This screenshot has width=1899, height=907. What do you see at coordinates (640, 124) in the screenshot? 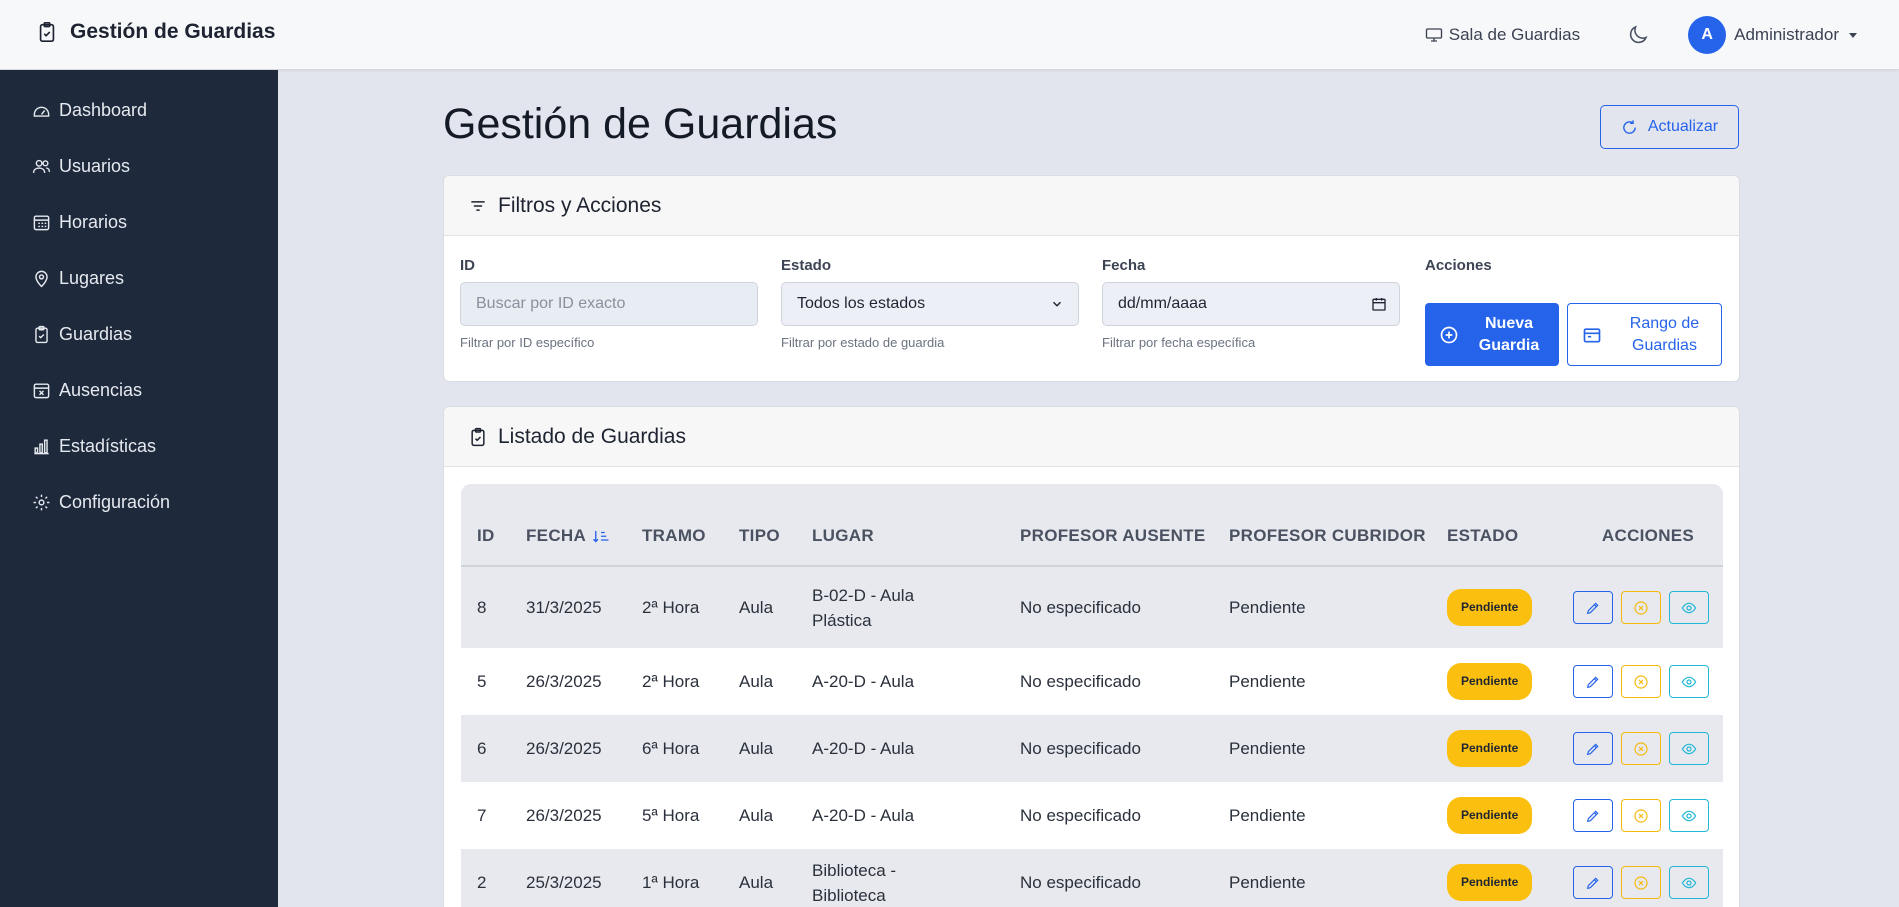
I see `page-title: Gestión de Guardias` at bounding box center [640, 124].